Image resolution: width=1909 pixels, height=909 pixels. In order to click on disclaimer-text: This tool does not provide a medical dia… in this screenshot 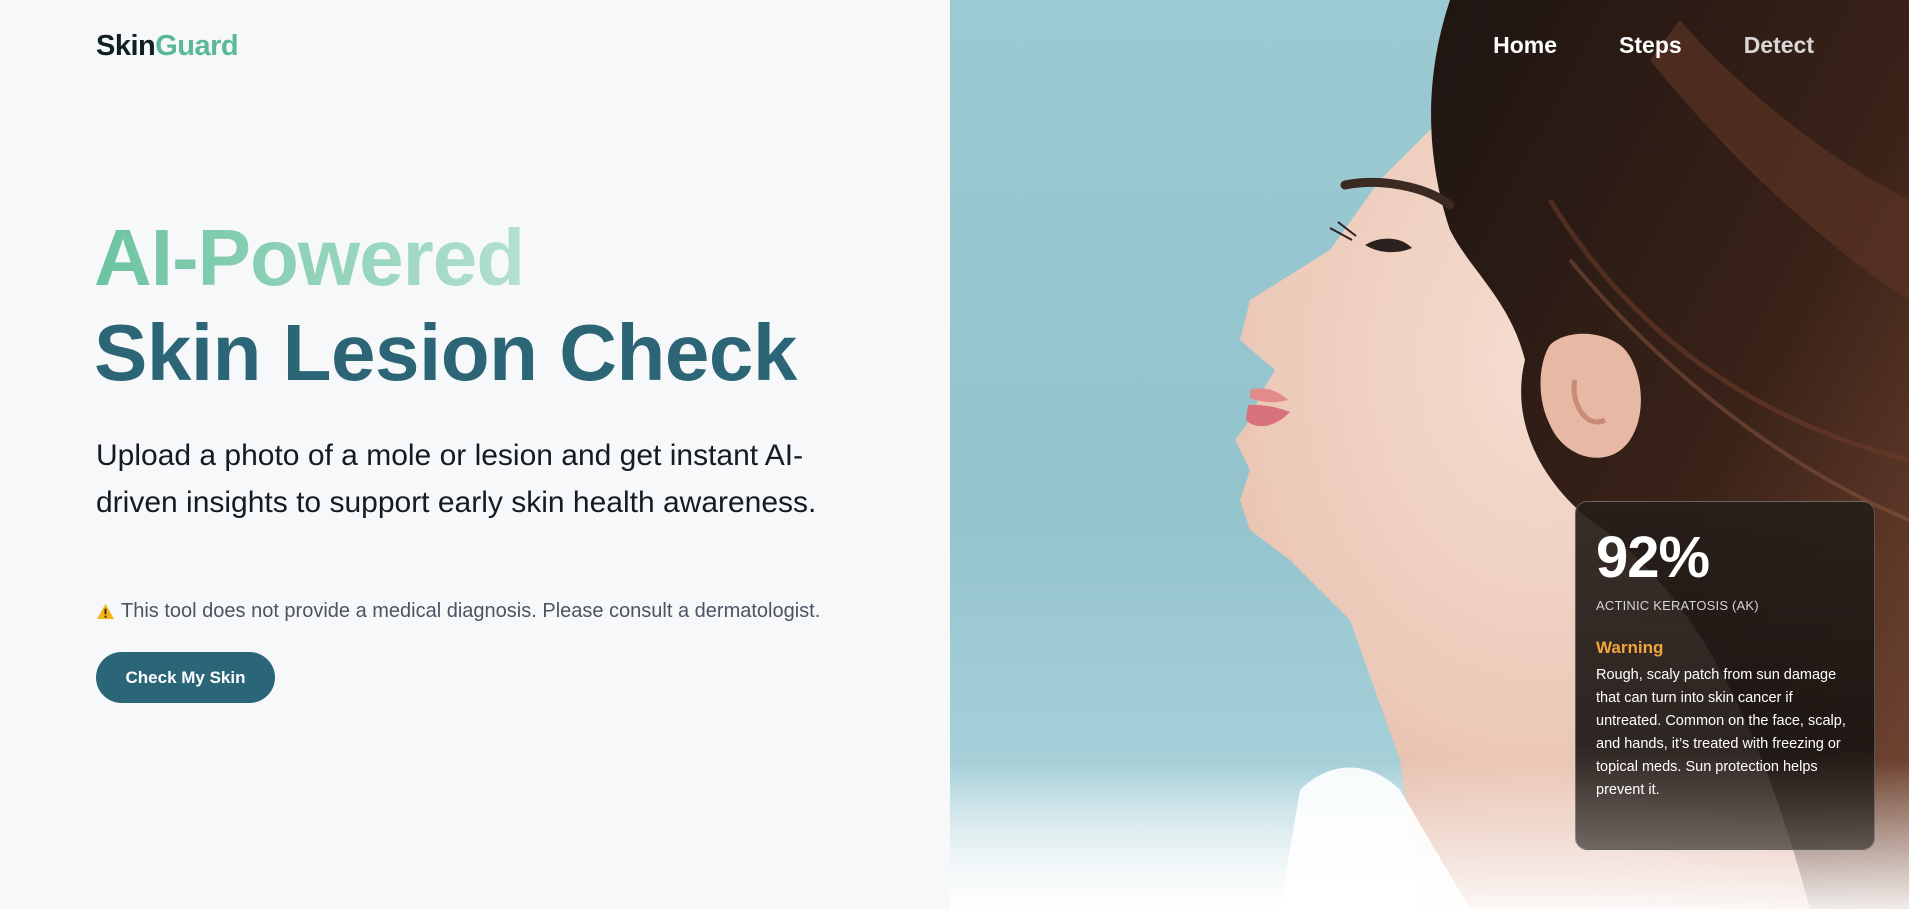, I will do `click(471, 611)`.